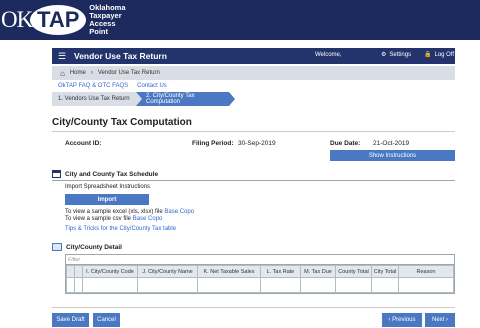 This screenshot has width=480, height=328. I want to click on chevron-right-icon: ›, so click(446, 320).